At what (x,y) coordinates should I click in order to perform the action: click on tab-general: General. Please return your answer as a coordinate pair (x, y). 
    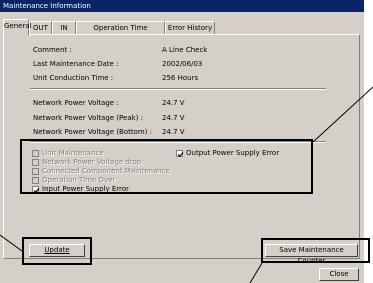
    Looking at the image, I should click on (17, 27).